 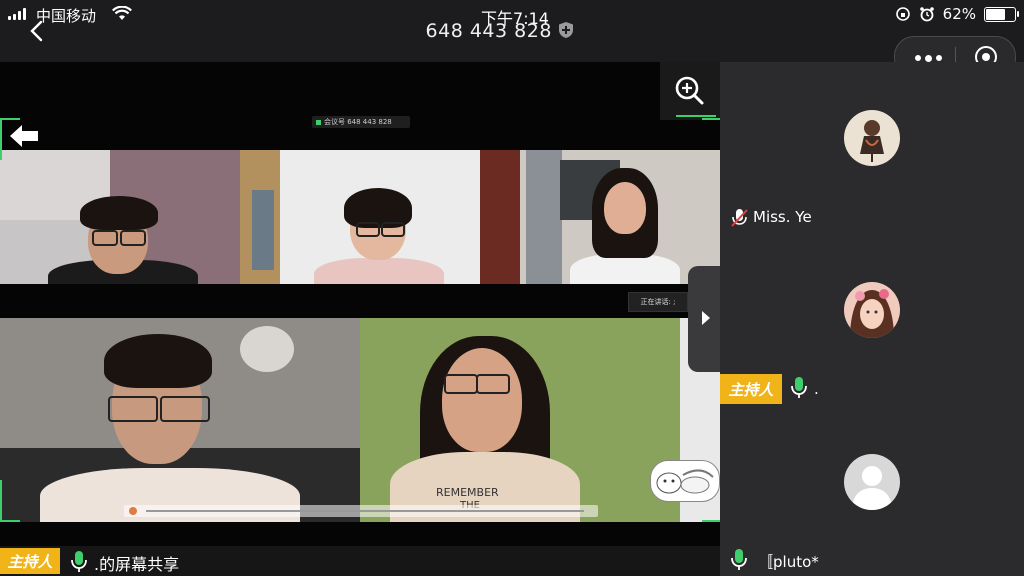 I want to click on next-page-button, so click(x=704, y=319).